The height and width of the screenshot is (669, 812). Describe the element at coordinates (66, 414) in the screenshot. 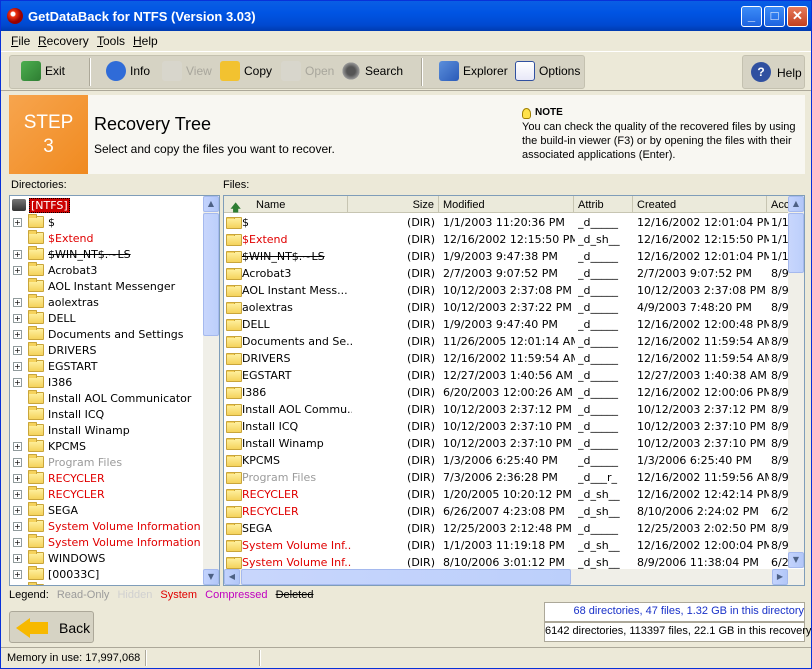

I see `tree-item: Install ICQ` at that location.